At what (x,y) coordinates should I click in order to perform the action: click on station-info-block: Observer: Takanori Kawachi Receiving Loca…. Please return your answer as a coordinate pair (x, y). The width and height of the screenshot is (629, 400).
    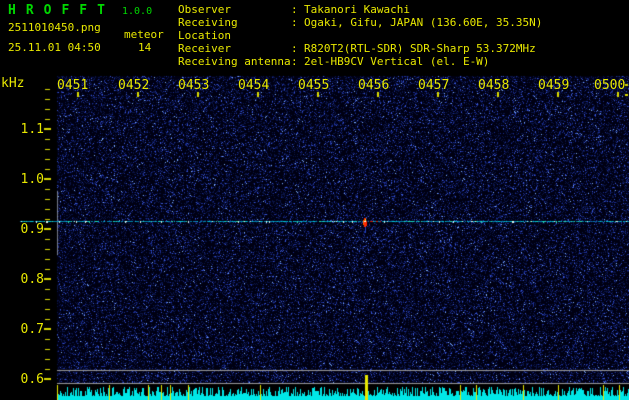
    Looking at the image, I should click on (360, 35).